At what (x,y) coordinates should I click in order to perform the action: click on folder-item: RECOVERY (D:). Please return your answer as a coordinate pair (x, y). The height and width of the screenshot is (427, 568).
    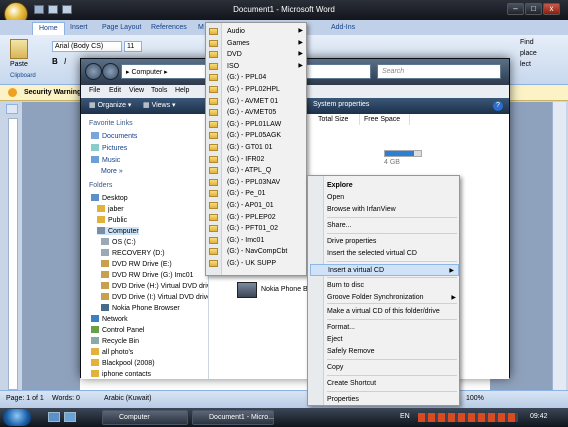
    Looking at the image, I should click on (133, 253).